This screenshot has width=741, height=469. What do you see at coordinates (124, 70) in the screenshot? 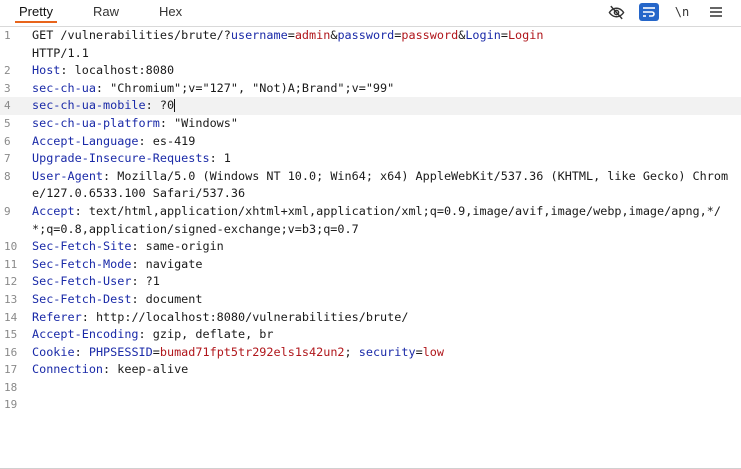
I see `header-value: localhost:8080` at bounding box center [124, 70].